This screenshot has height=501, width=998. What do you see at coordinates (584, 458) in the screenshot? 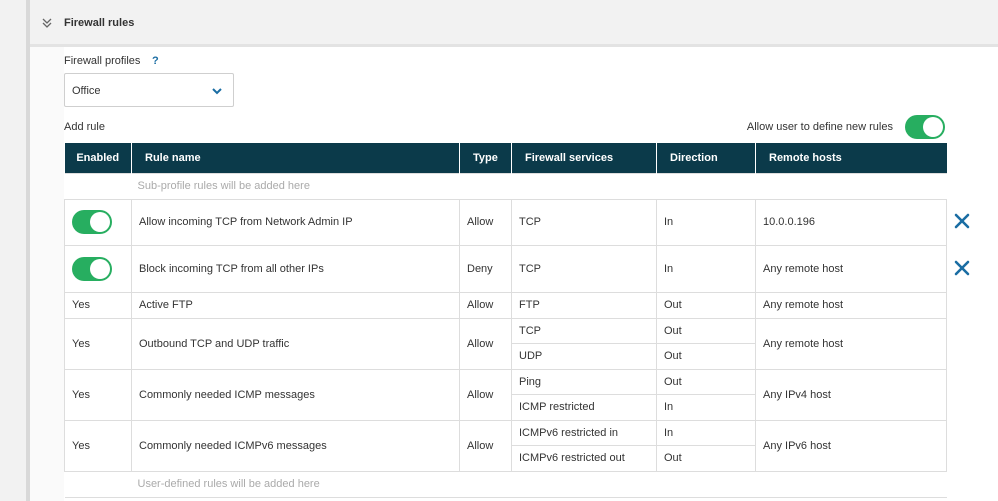
I see `rule-service: ICMPv6 restricted out` at bounding box center [584, 458].